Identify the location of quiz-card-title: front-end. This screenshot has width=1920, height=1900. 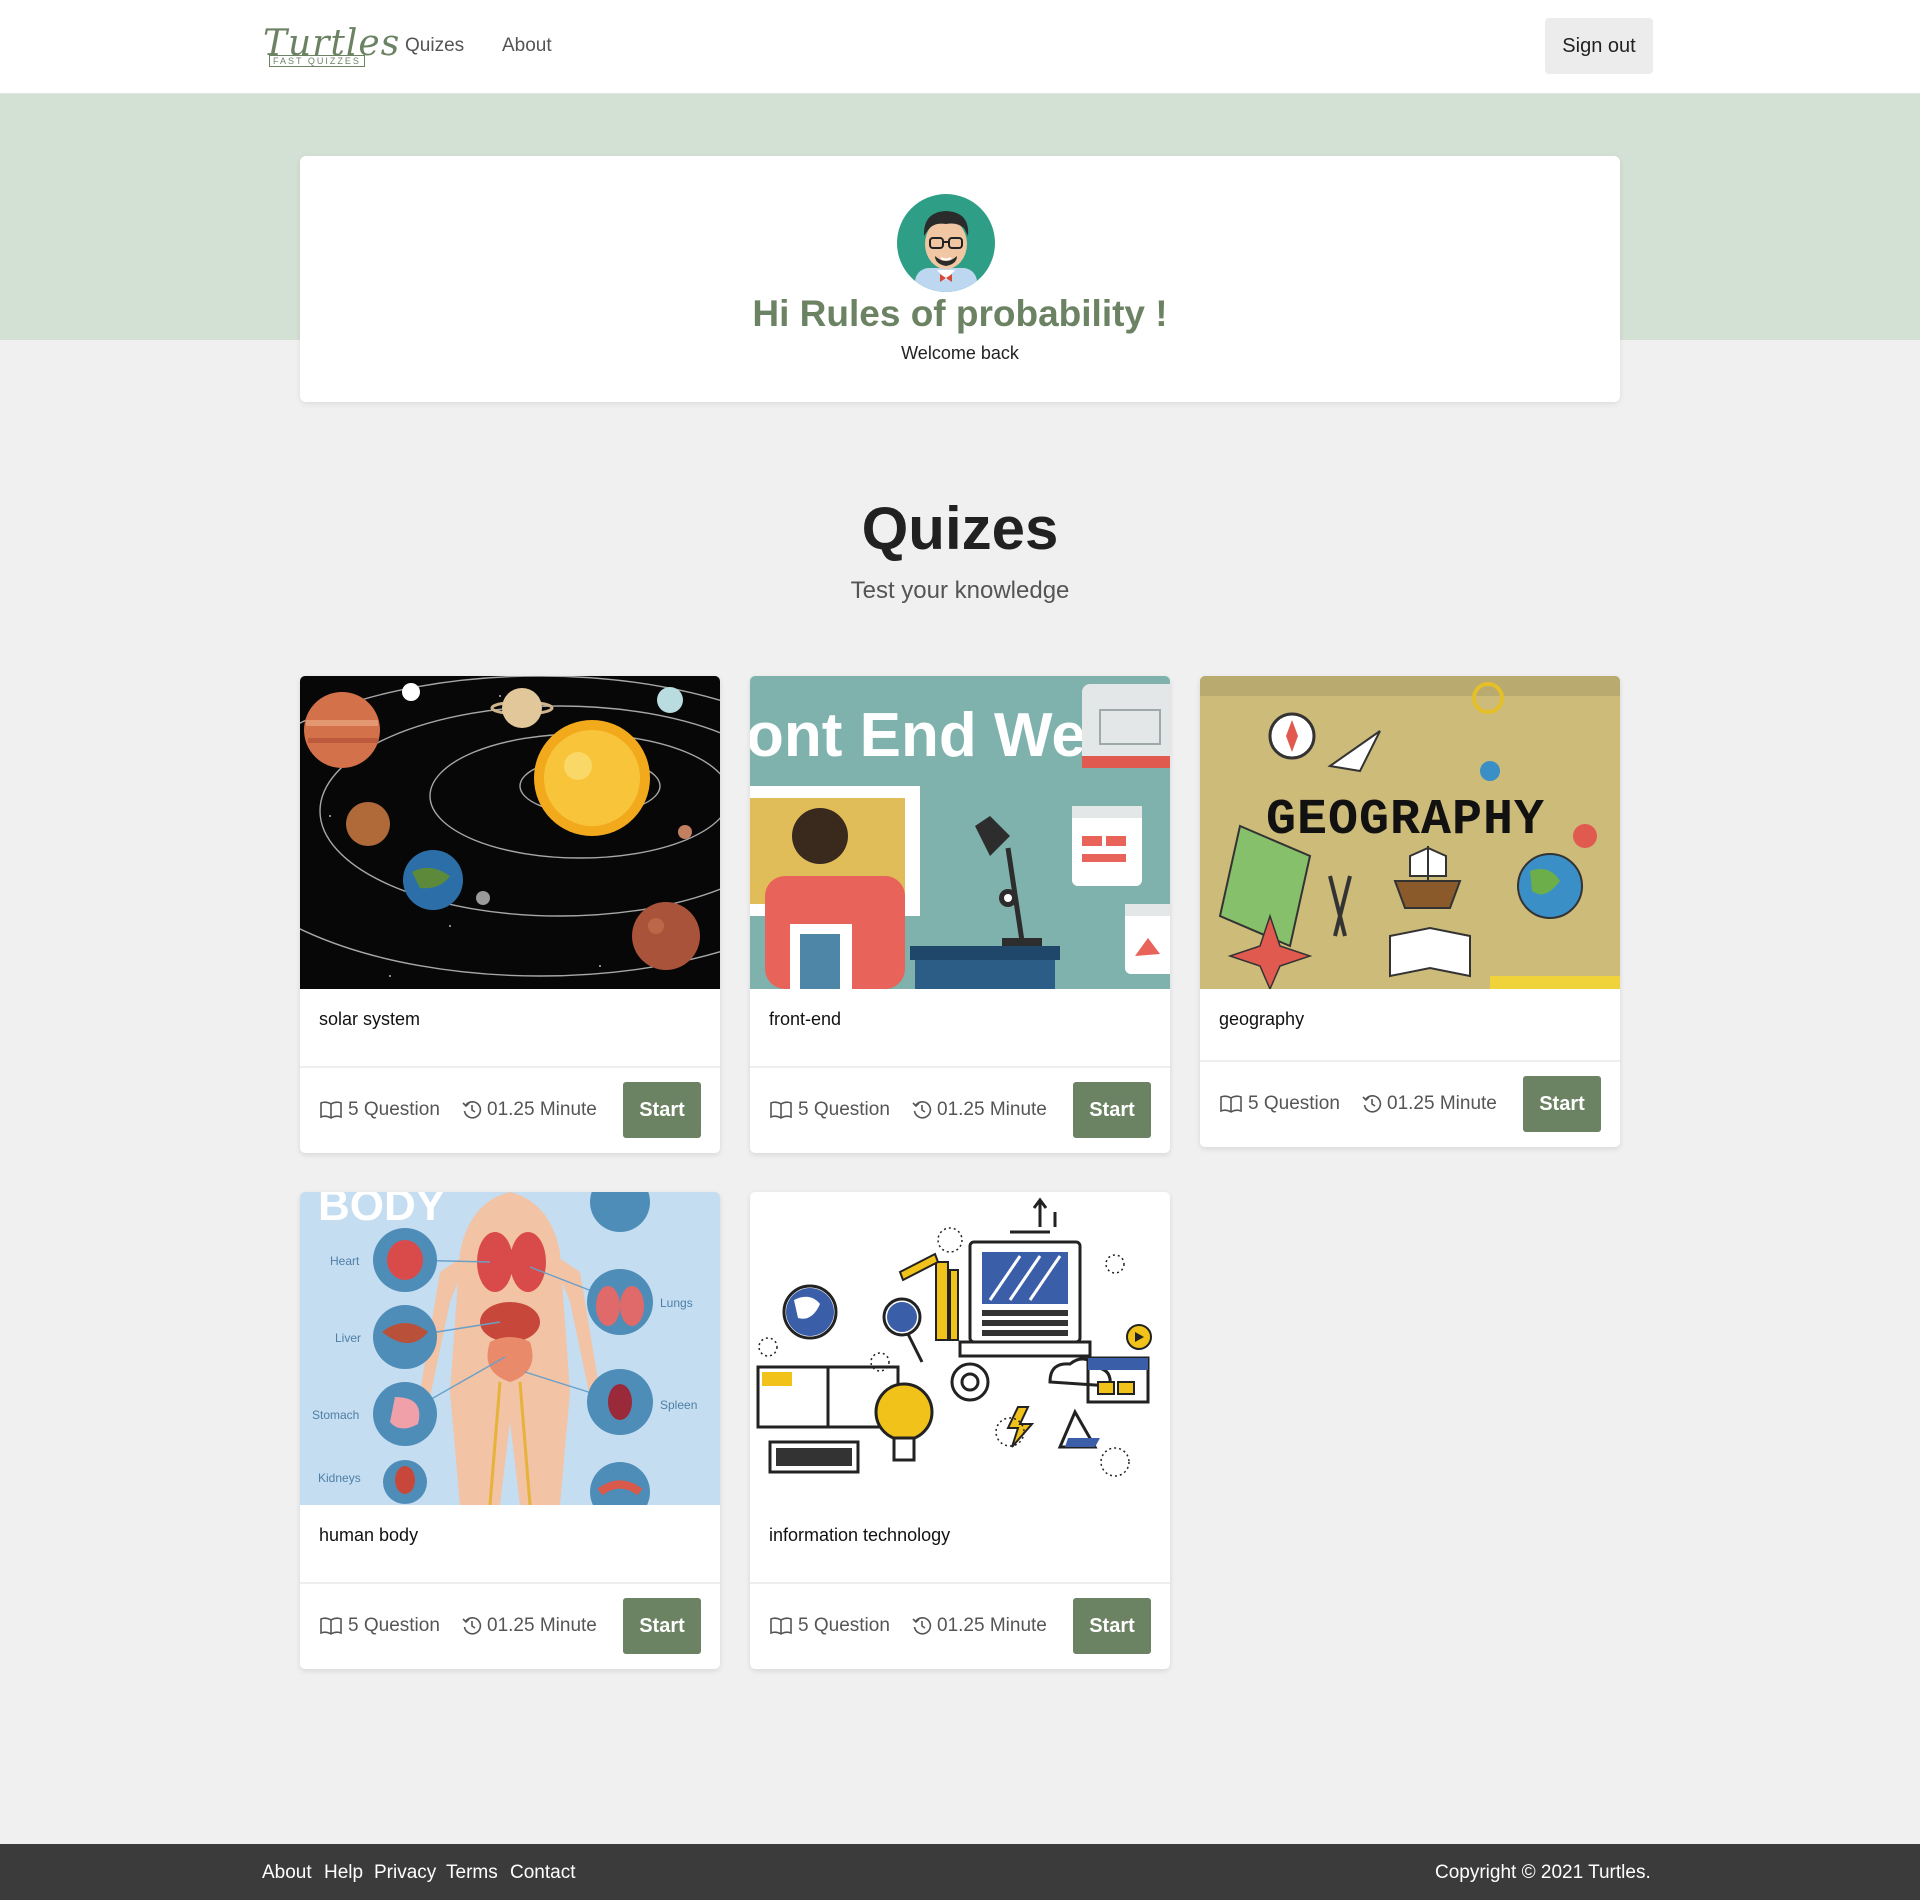
(805, 1019).